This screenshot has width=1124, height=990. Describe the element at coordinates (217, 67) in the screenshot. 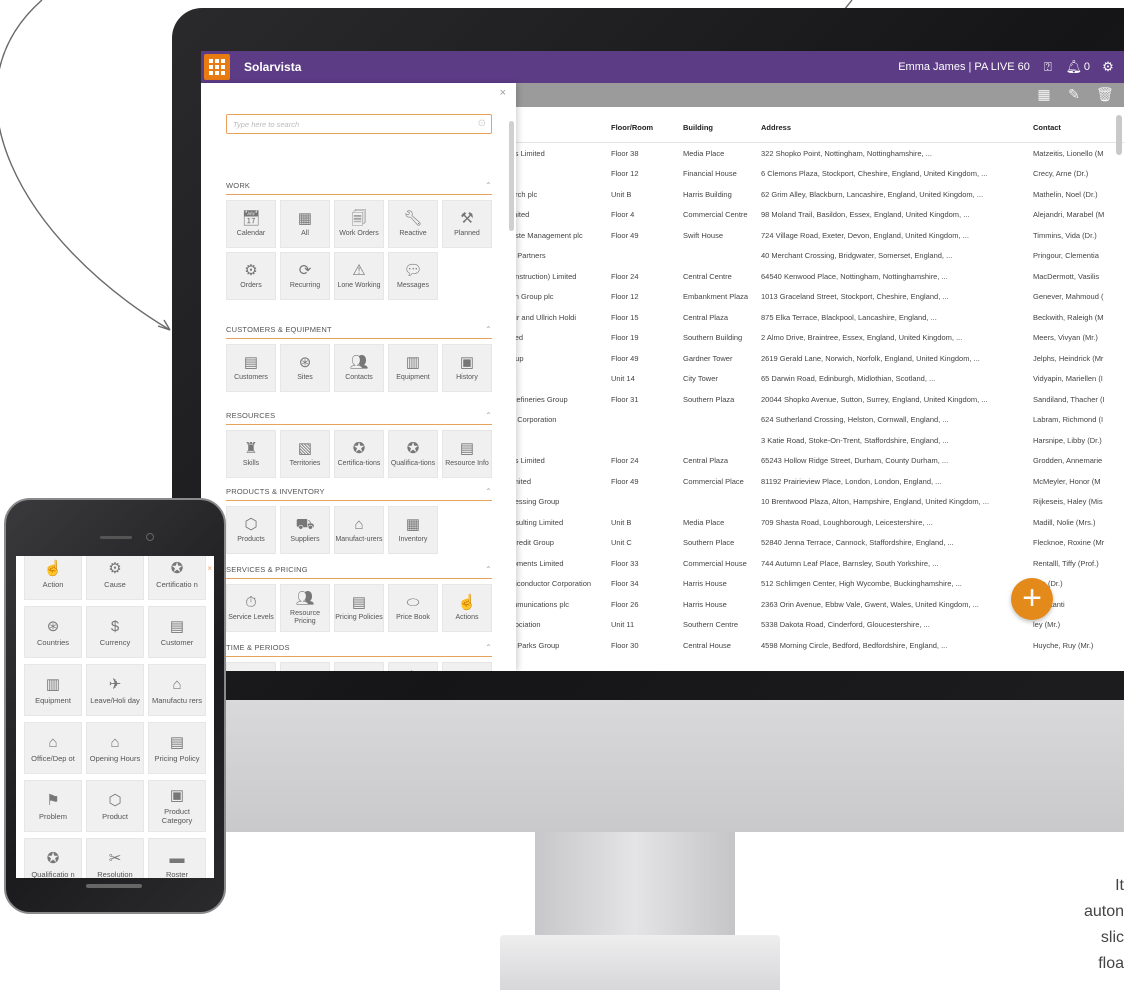

I see `app-launcher-icon` at that location.